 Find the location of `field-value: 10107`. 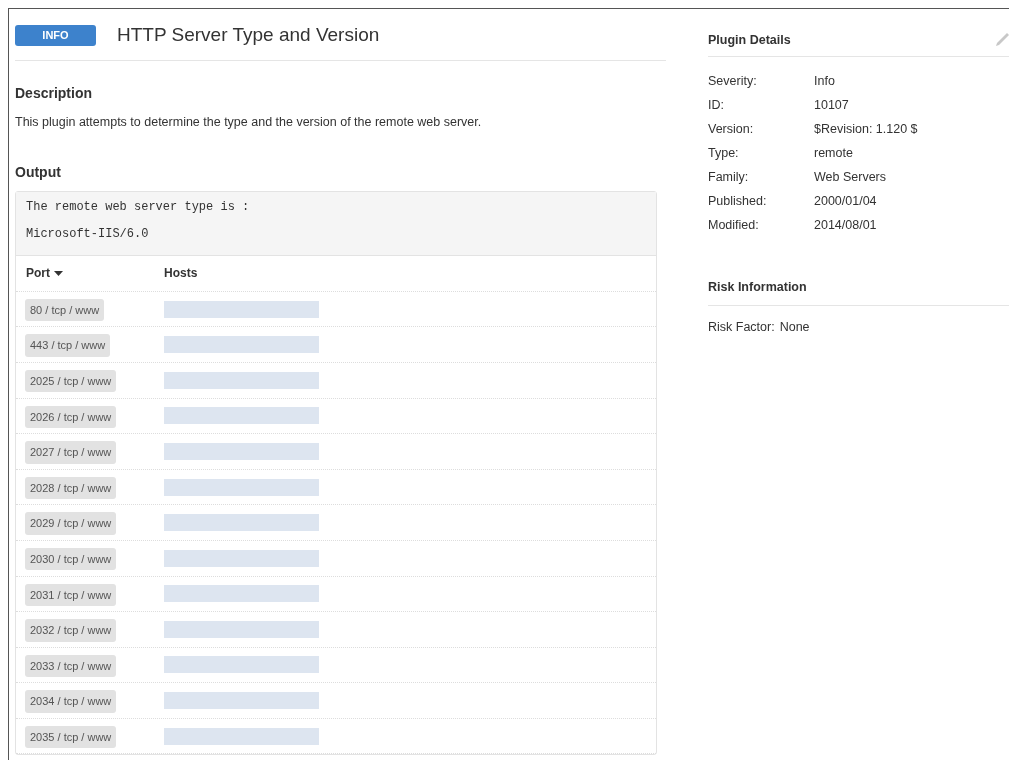

field-value: 10107 is located at coordinates (831, 105).